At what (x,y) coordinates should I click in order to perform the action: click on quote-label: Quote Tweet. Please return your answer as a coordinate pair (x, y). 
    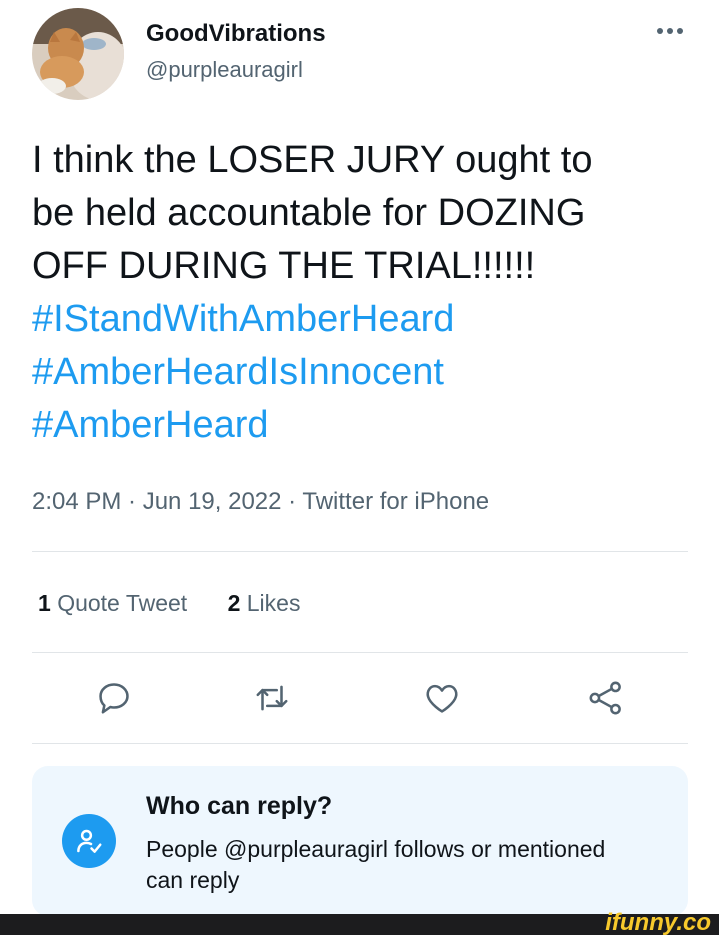
    Looking at the image, I should click on (122, 603).